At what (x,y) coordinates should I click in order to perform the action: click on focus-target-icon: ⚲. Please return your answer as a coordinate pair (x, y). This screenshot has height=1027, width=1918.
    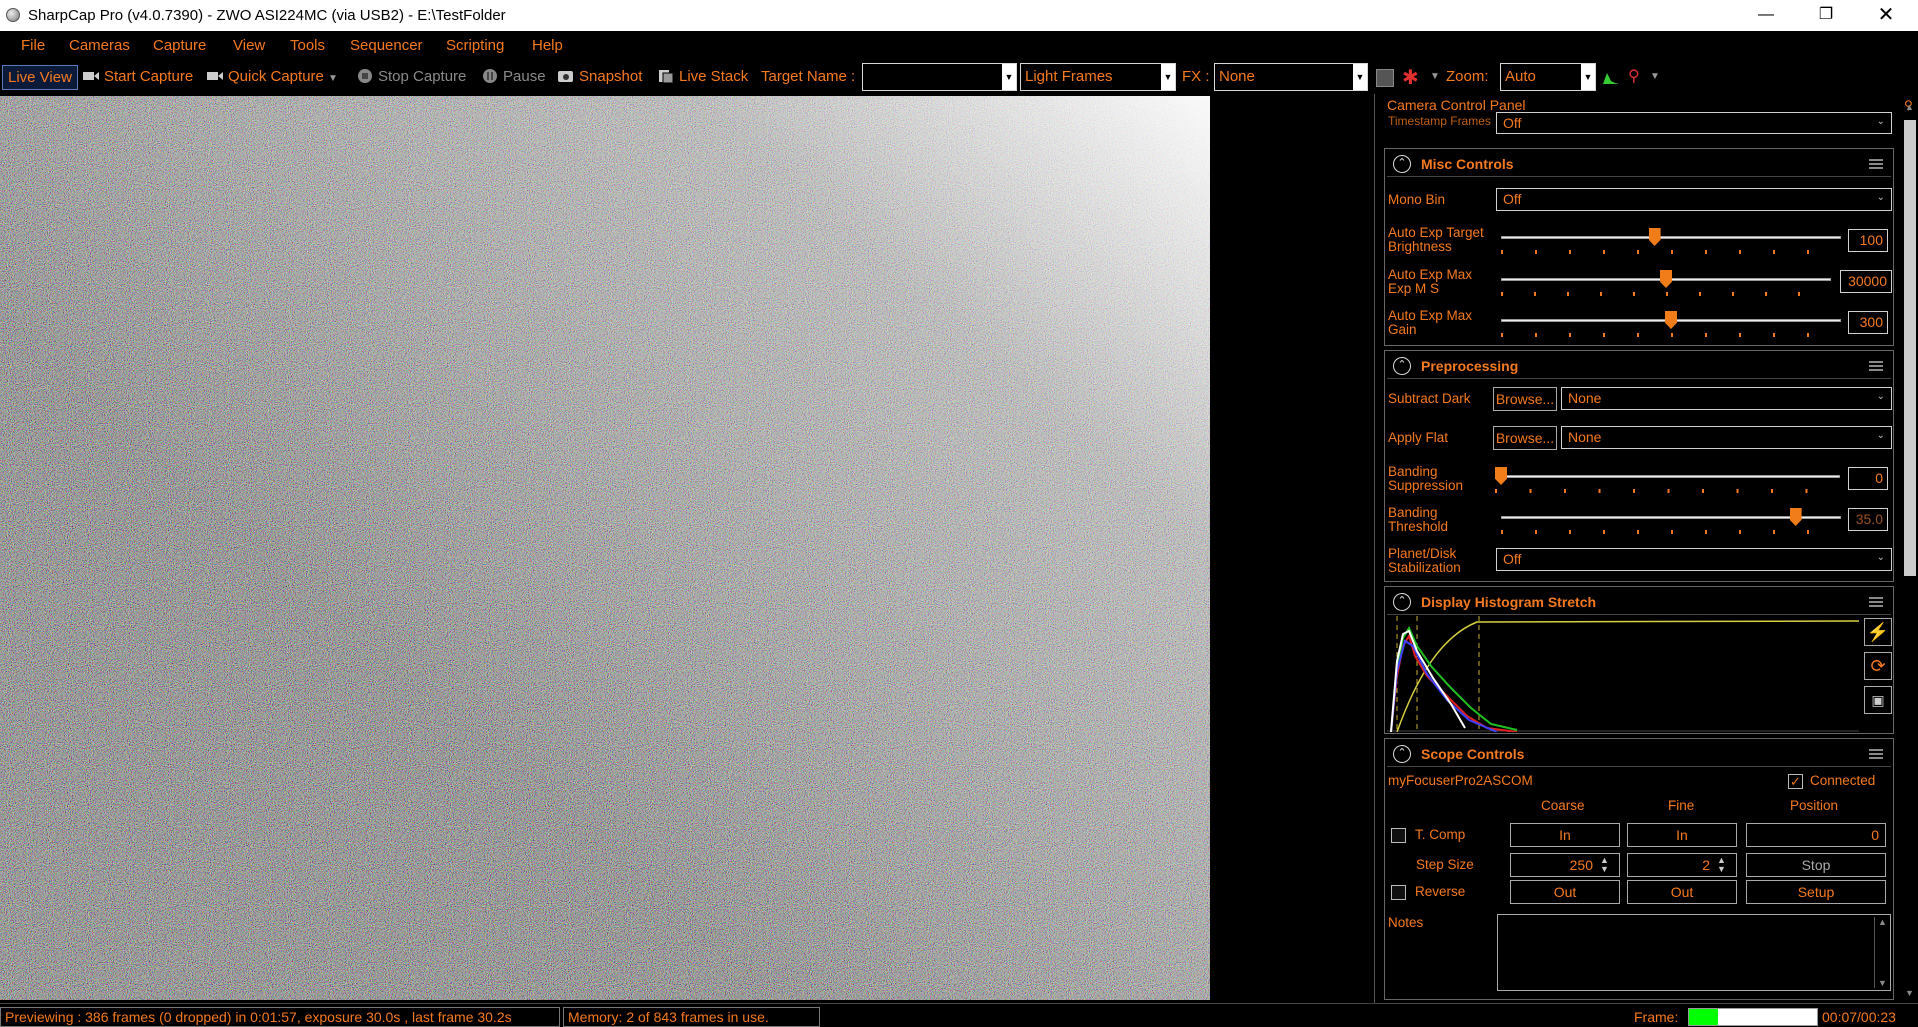
    Looking at the image, I should click on (1634, 76).